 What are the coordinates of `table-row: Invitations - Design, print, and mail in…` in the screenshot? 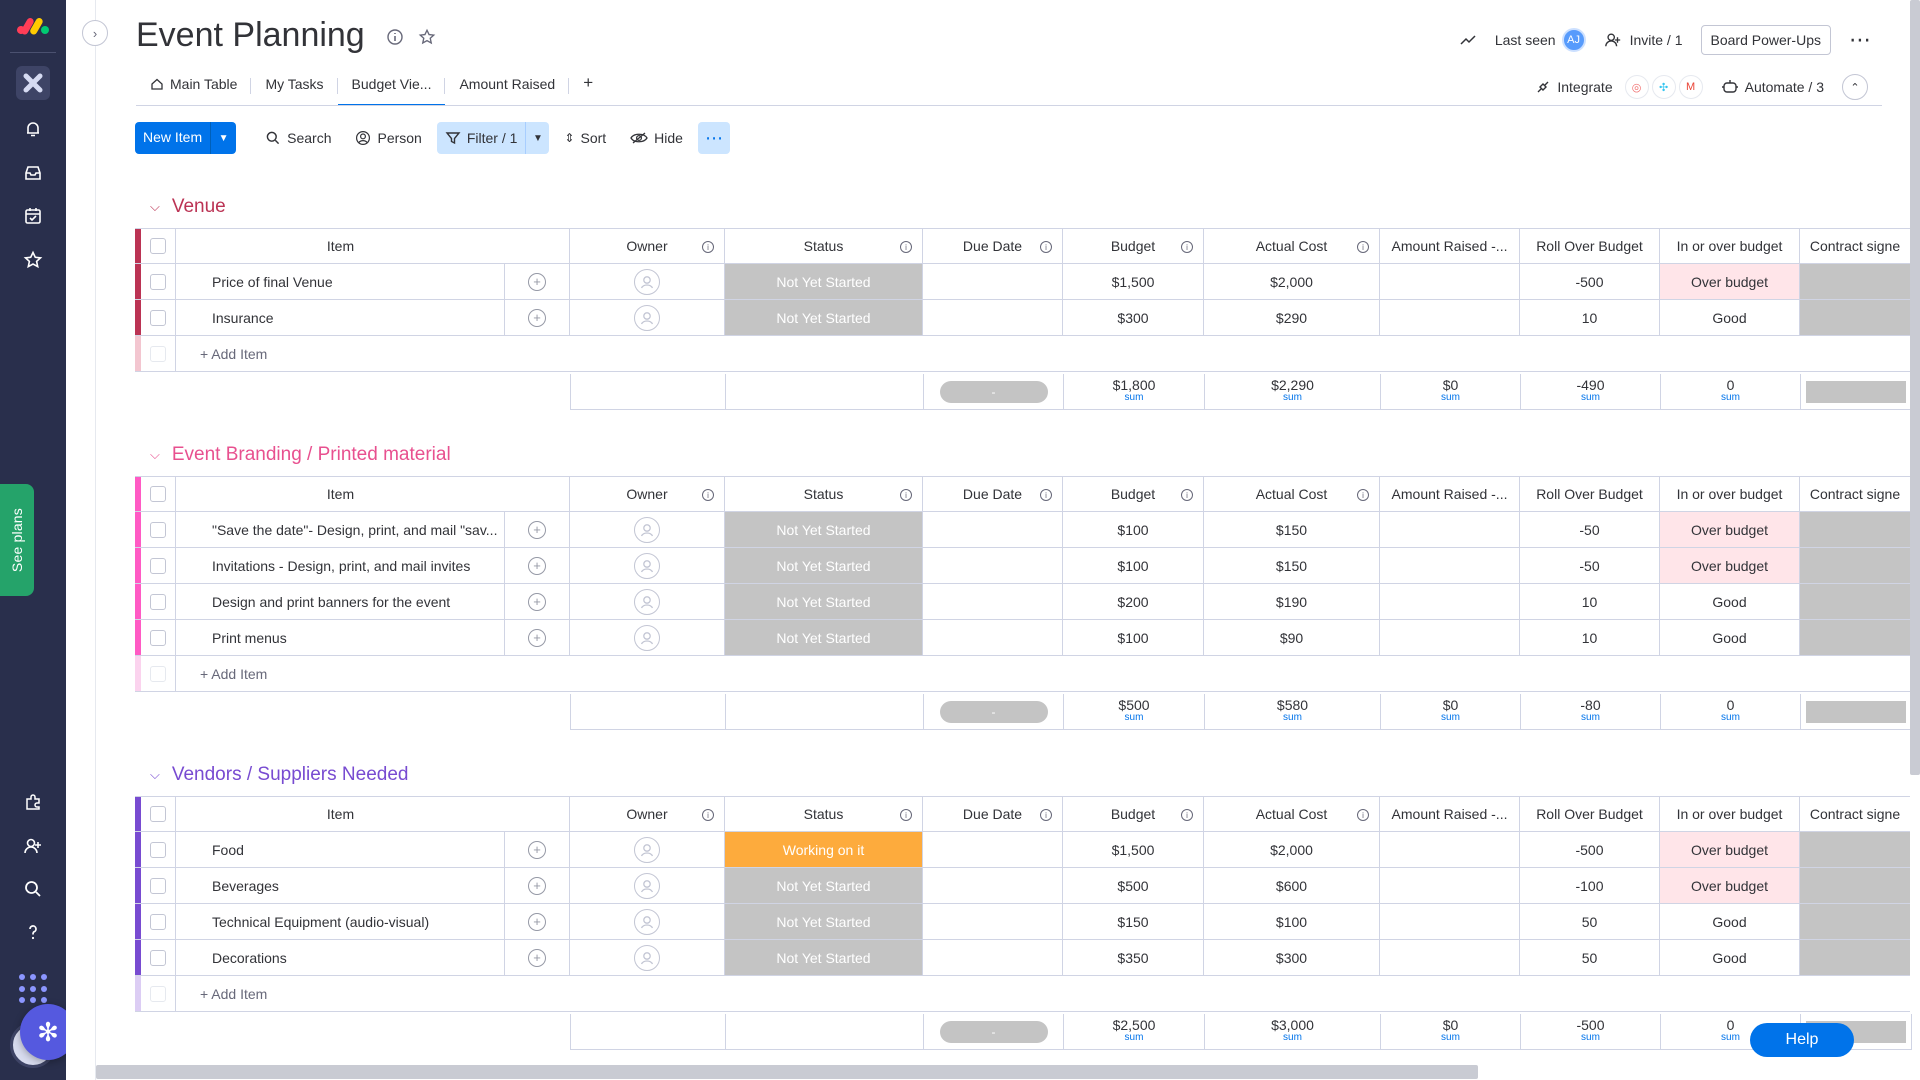 It's located at (1022, 566).